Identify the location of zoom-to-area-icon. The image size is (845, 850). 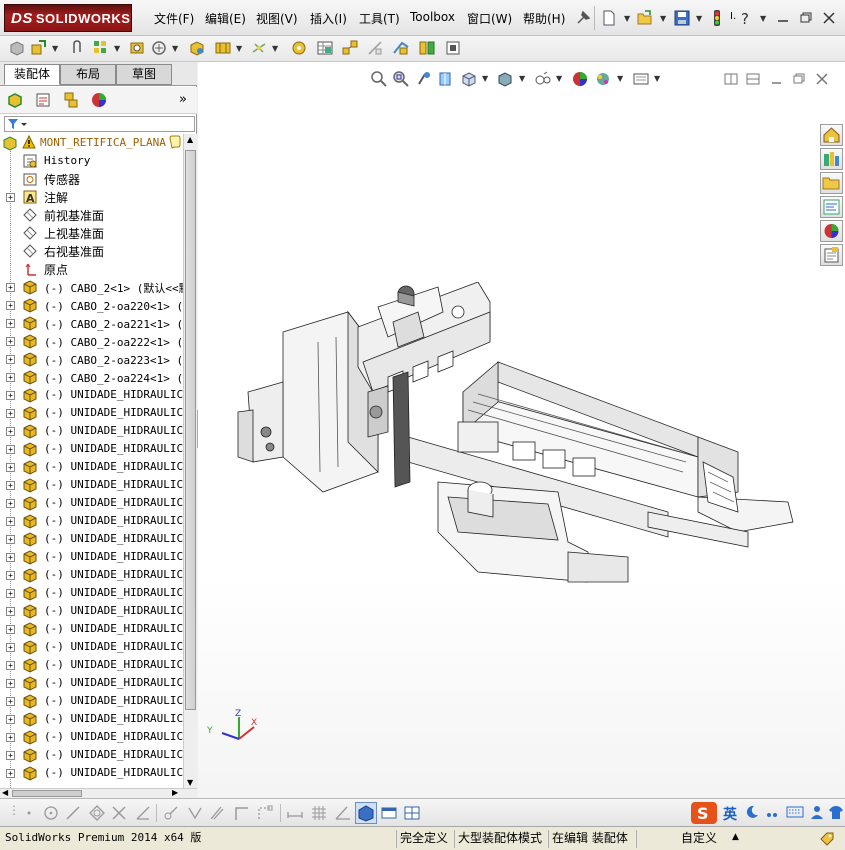
(401, 79).